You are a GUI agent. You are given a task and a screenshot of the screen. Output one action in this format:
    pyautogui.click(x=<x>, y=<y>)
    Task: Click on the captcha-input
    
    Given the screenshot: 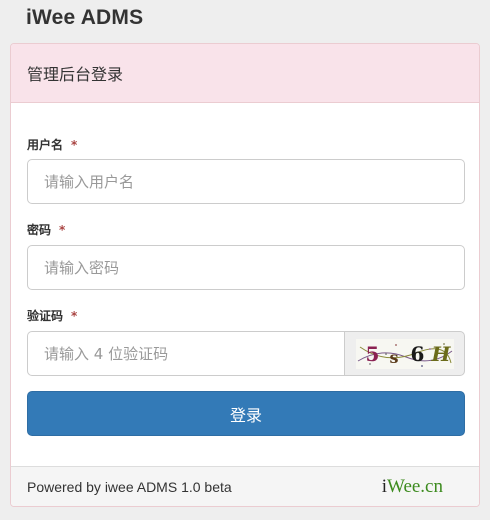 What is the action you would take?
    pyautogui.click(x=185, y=353)
    